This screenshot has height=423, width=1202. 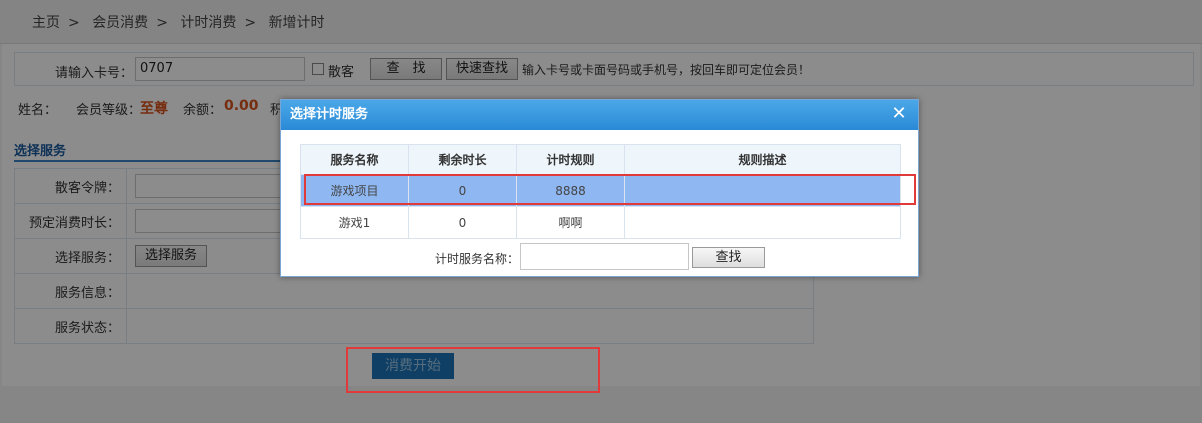 What do you see at coordinates (570, 159) in the screenshot?
I see `column-header-rule: 计时规则` at bounding box center [570, 159].